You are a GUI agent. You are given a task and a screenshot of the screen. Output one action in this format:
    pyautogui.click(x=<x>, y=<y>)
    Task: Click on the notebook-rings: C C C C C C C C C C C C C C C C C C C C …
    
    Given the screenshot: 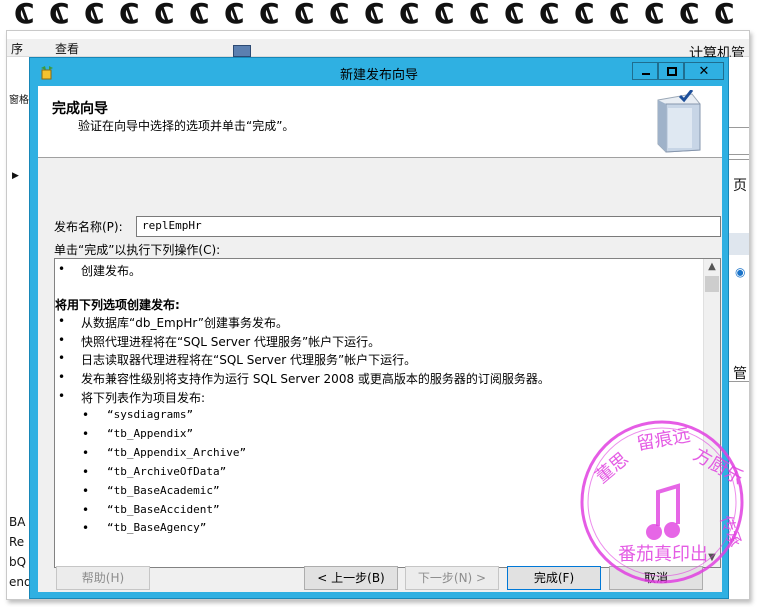 What is the action you would take?
    pyautogui.click(x=382, y=15)
    